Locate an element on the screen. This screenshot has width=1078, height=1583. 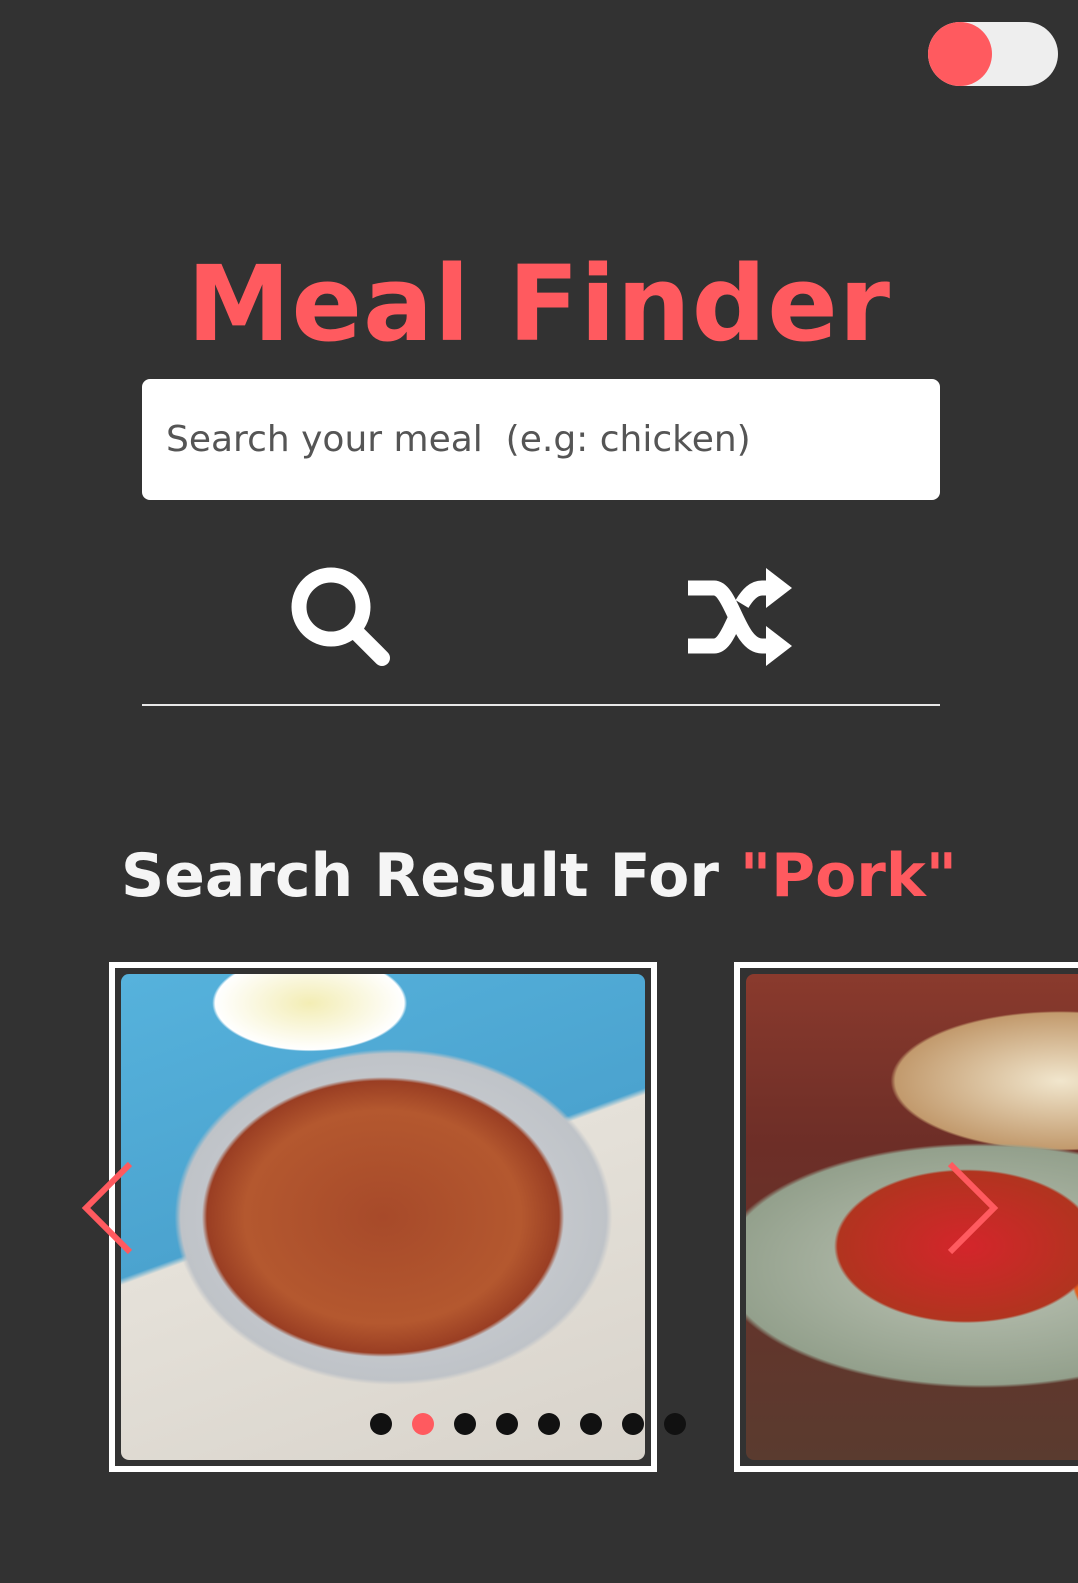
search-box is located at coordinates (541, 439).